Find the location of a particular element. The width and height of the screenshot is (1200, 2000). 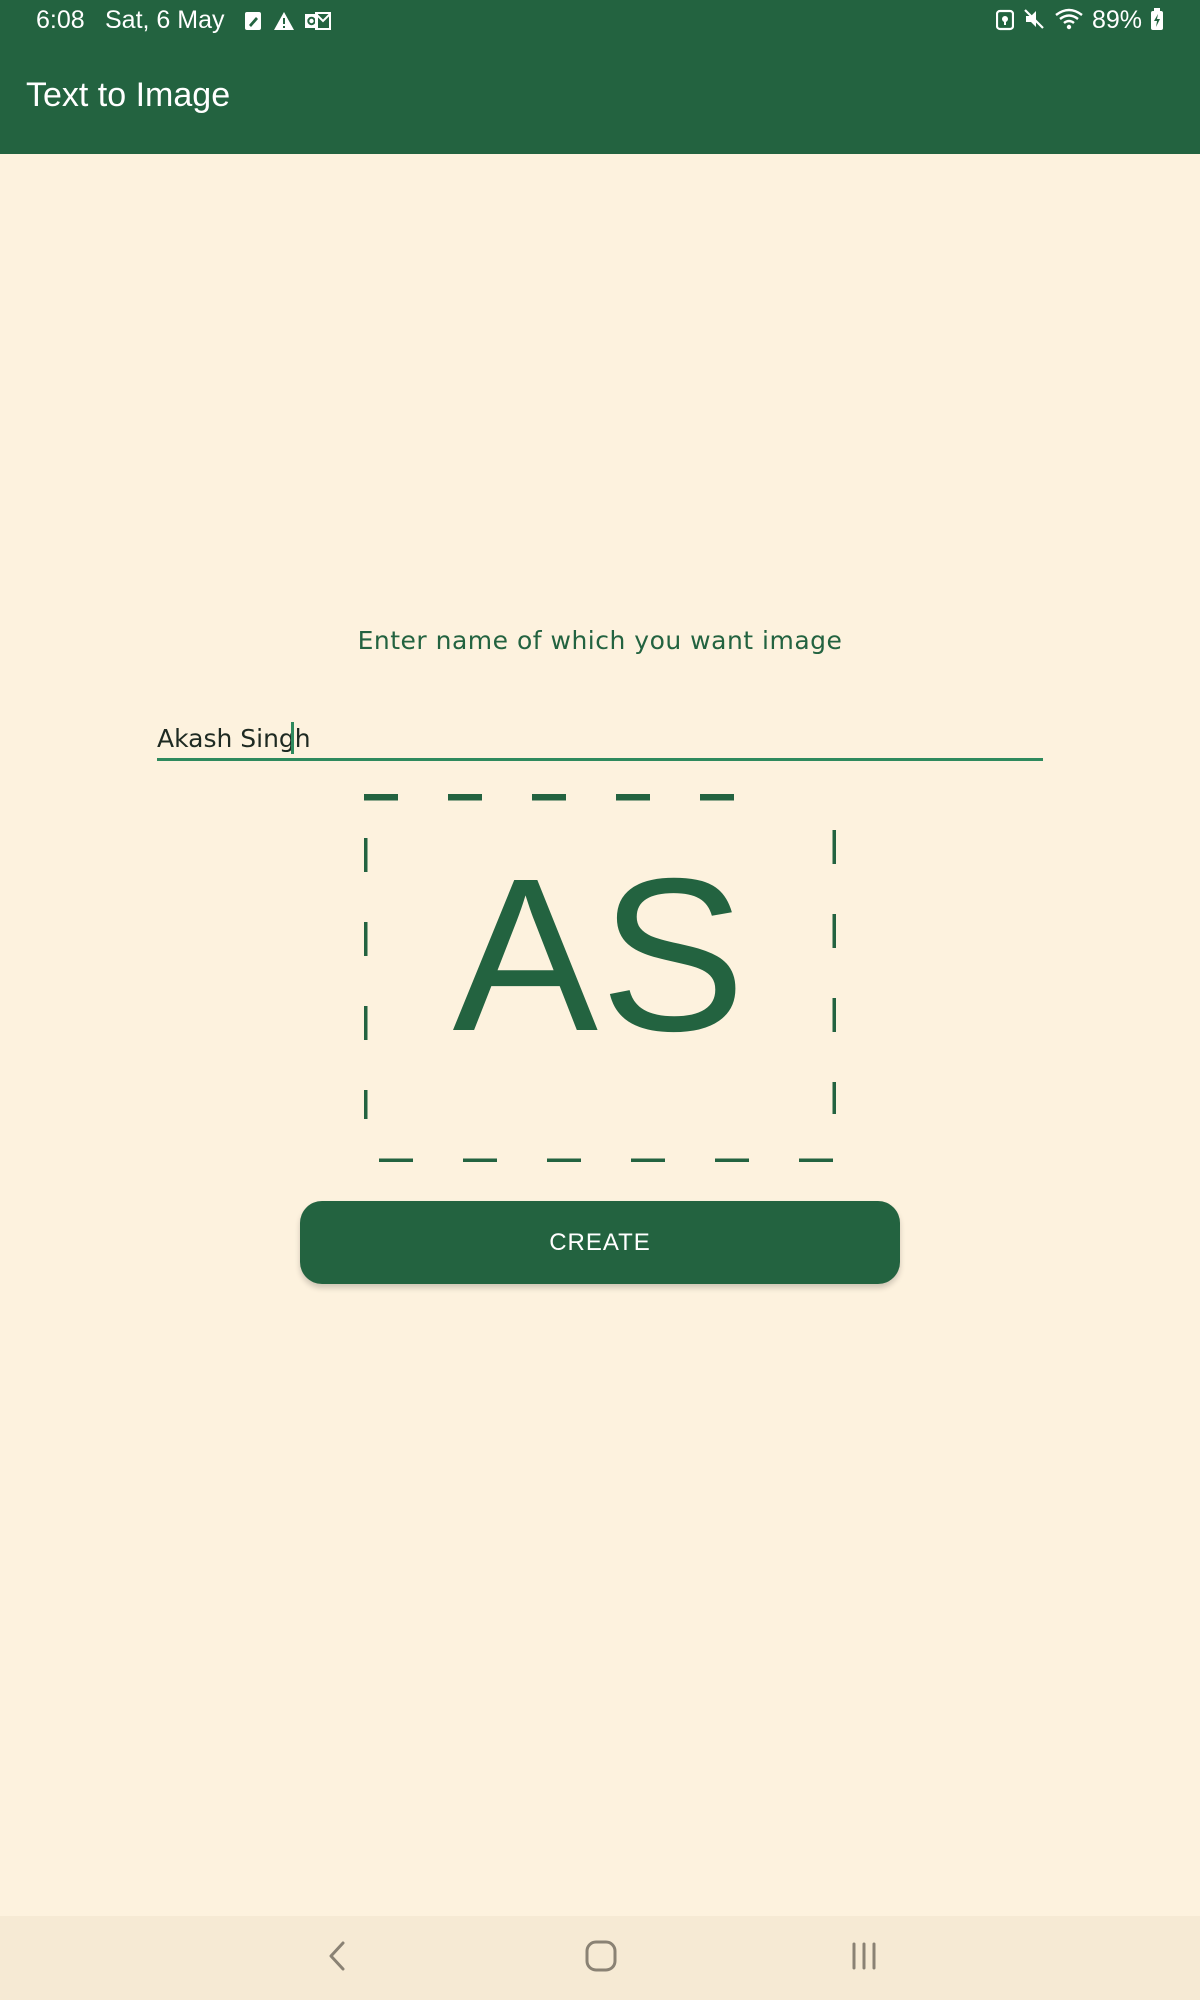

name-input is located at coordinates (600, 739).